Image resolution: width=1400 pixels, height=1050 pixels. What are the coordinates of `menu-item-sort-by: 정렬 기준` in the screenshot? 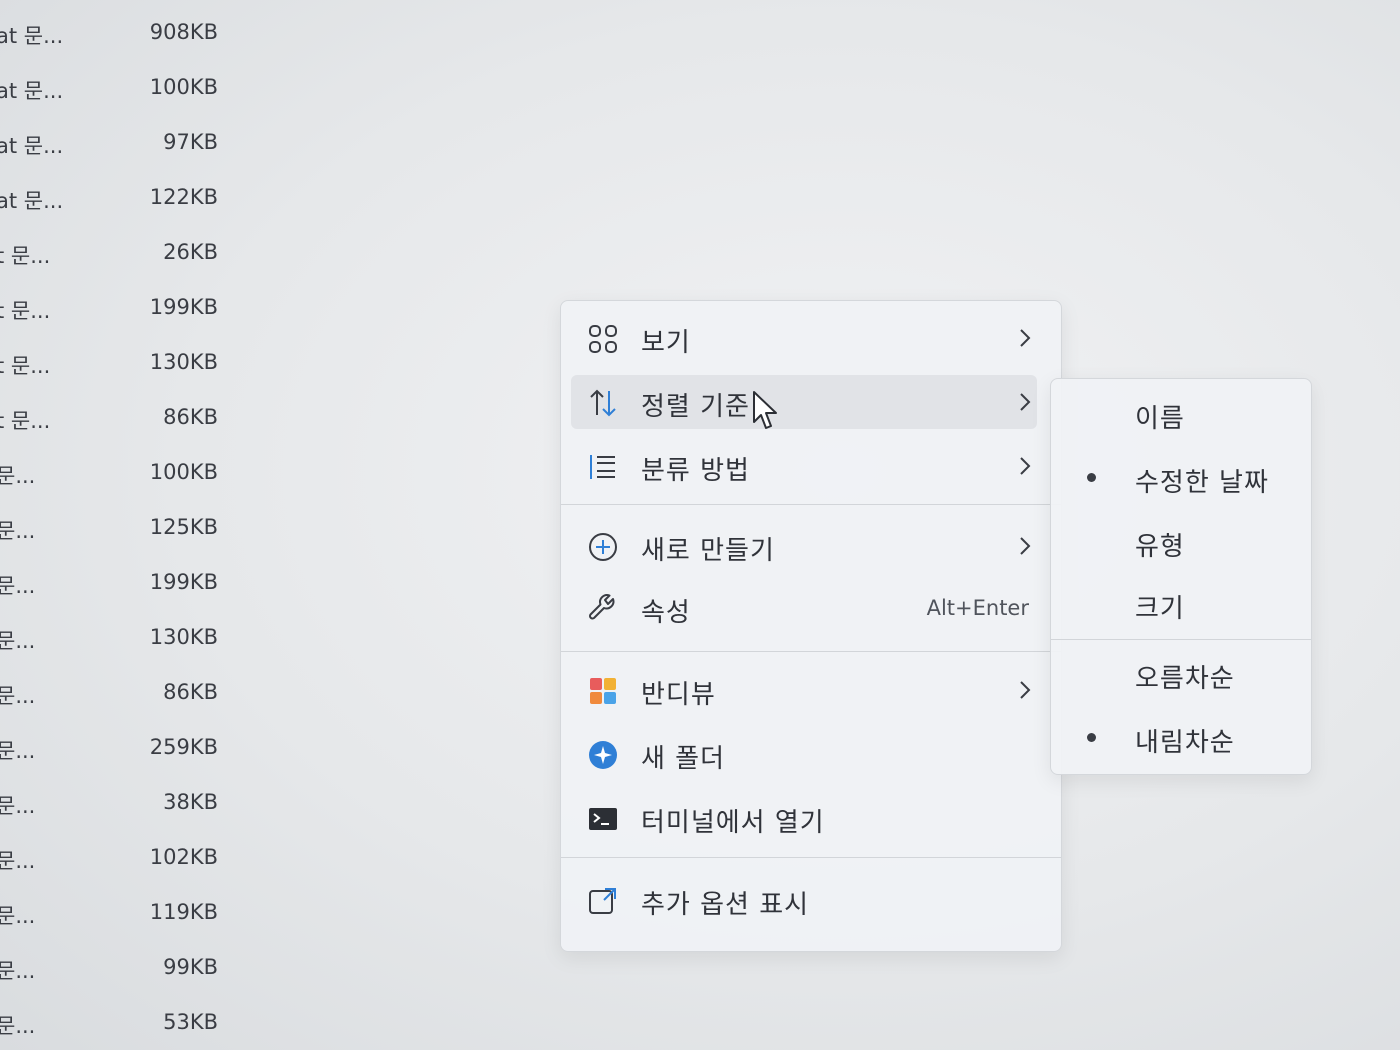 It's located at (804, 402).